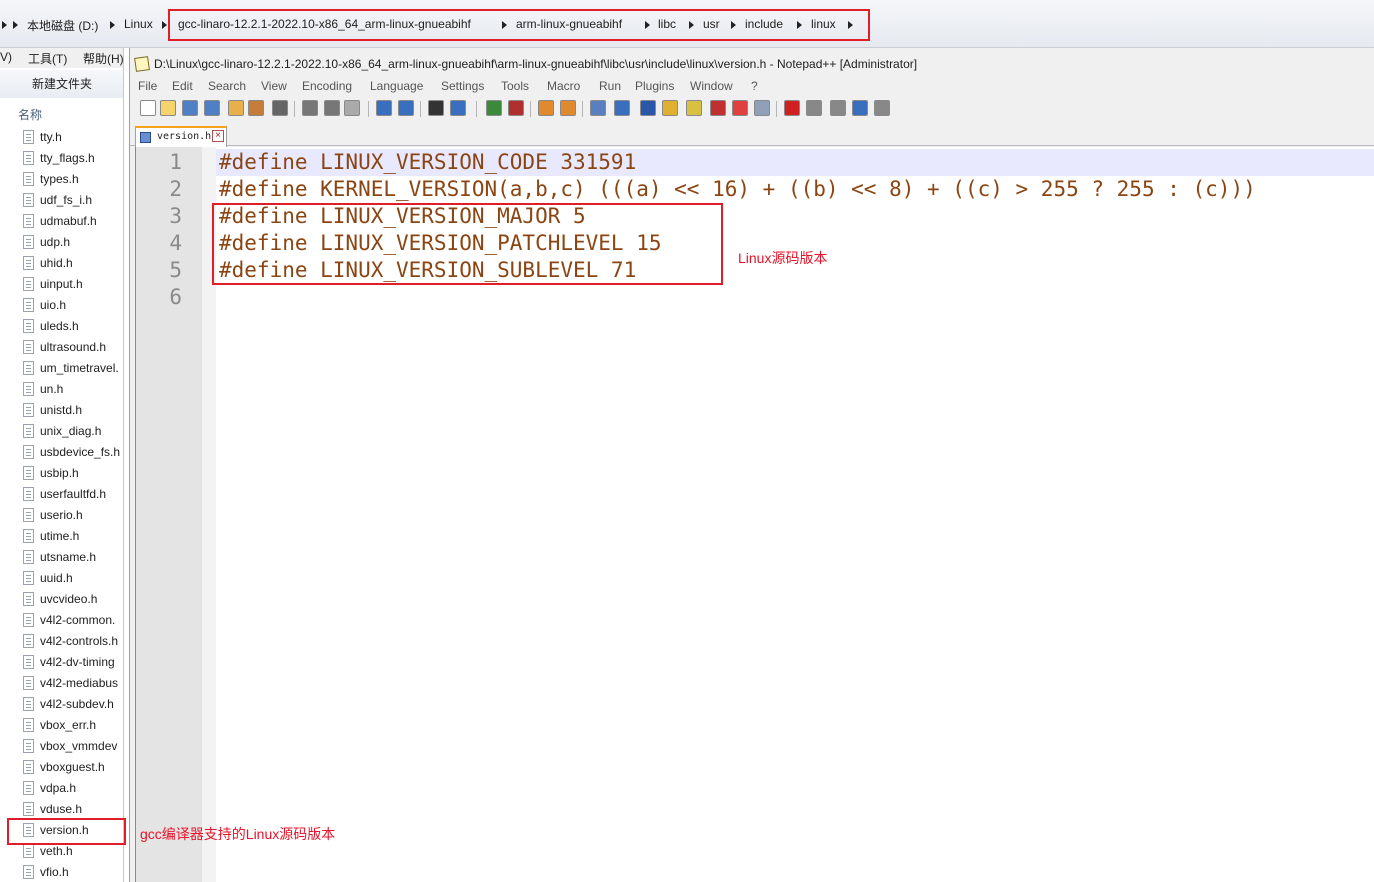 This screenshot has width=1374, height=882. I want to click on file-item: tty_flags.h, so click(61, 158).